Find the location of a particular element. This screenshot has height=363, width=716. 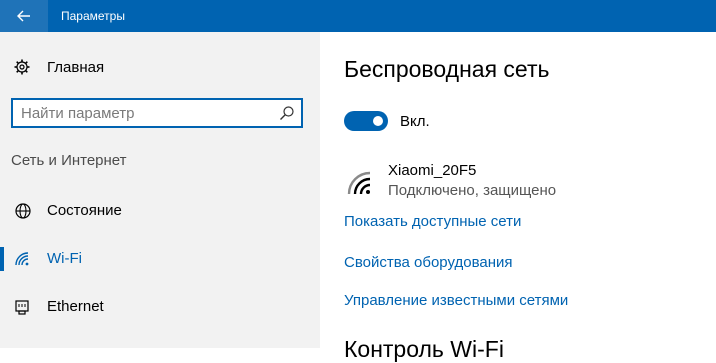

manage-known-networks-link: Управление известными сетями is located at coordinates (456, 300).